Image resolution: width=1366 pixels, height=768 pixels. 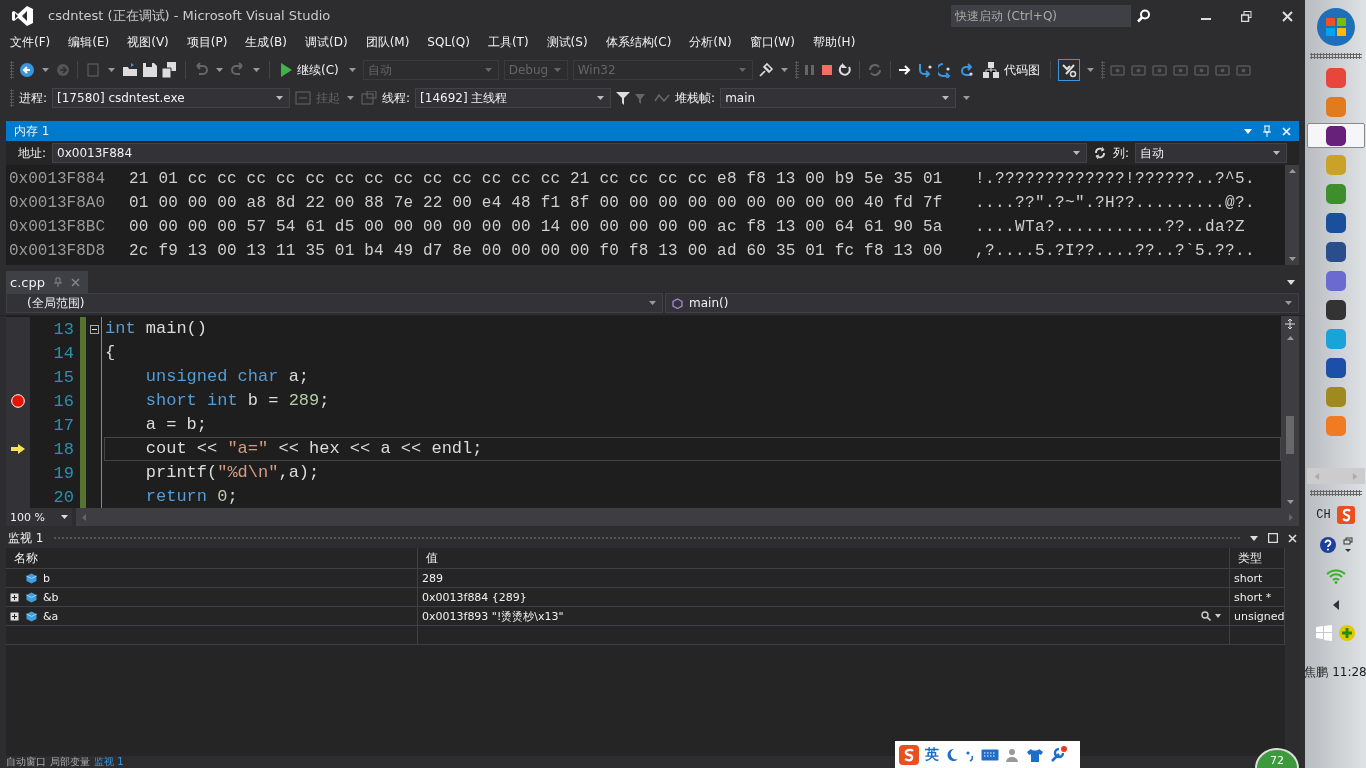 I want to click on plus-icon, so click(x=1346, y=633).